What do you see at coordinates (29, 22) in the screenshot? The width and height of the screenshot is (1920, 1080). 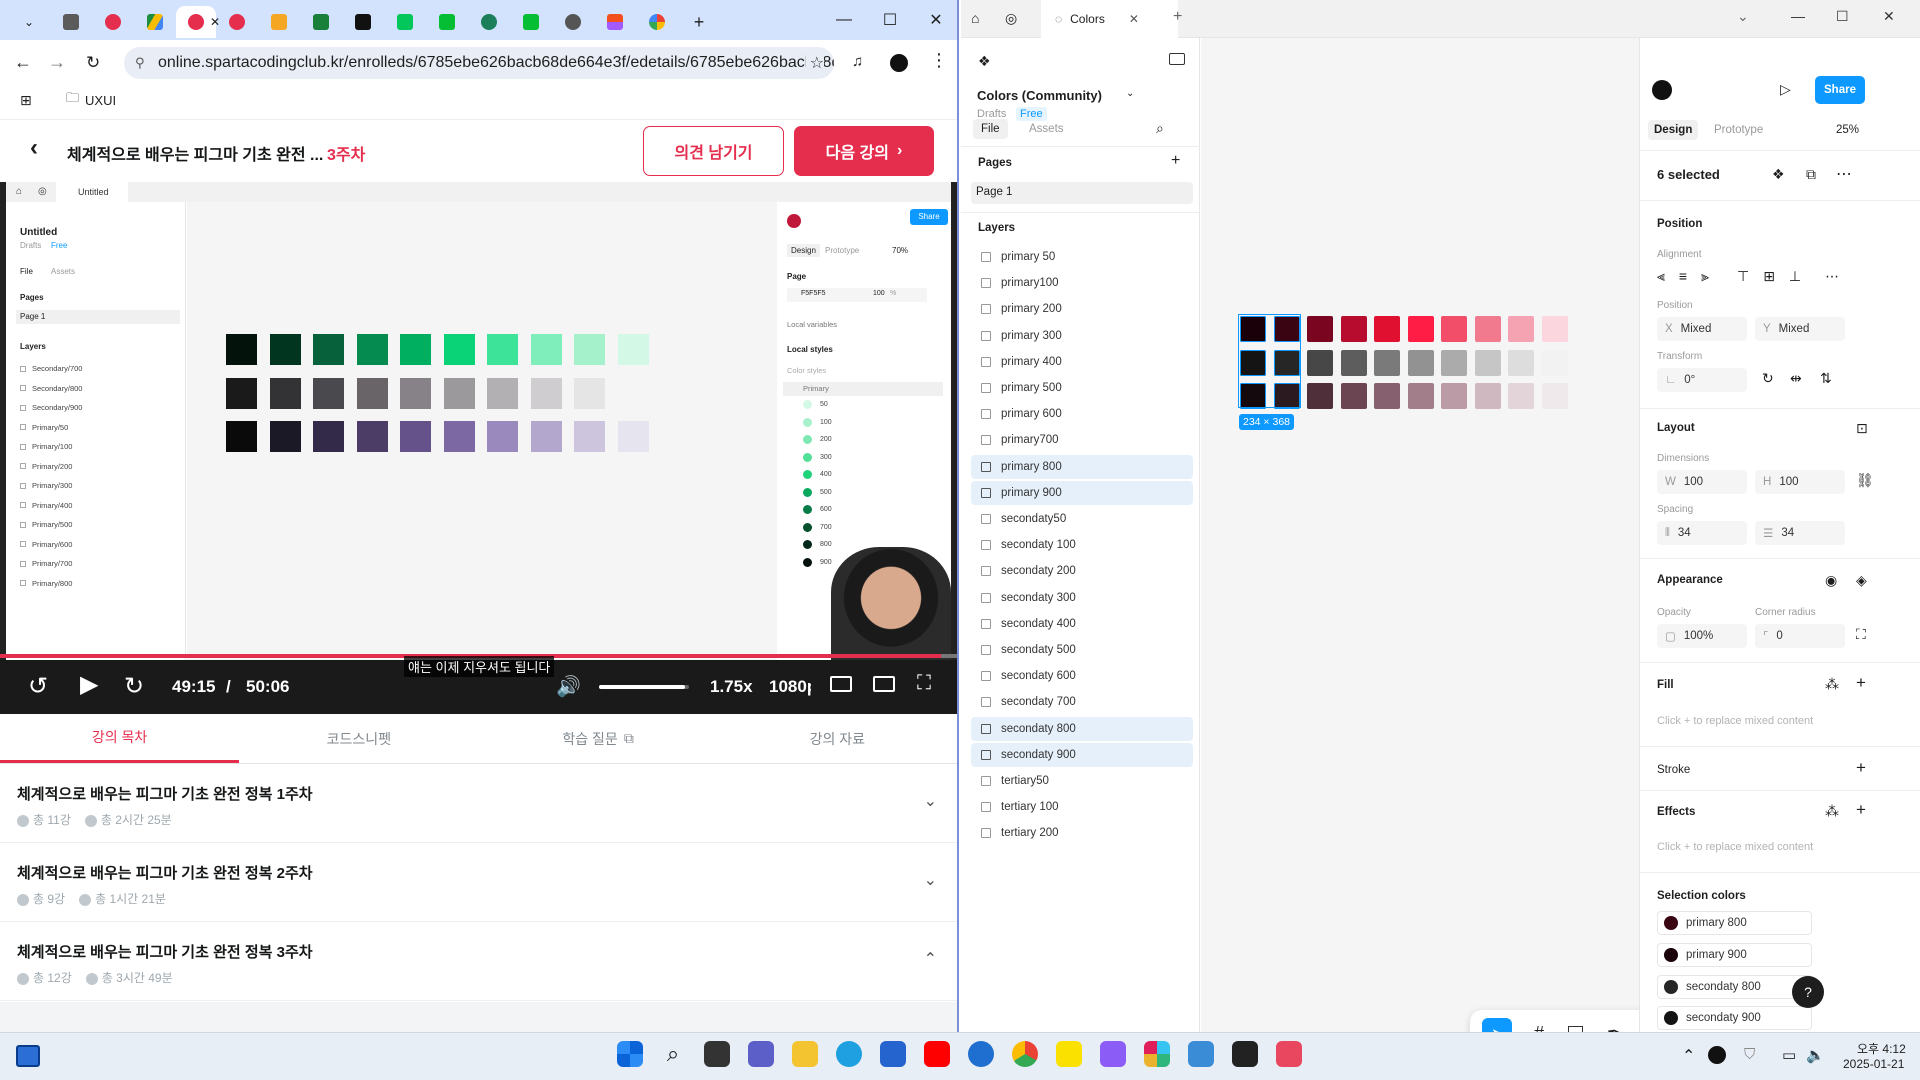 I see `tab-list-dropdown: ⌄` at bounding box center [29, 22].